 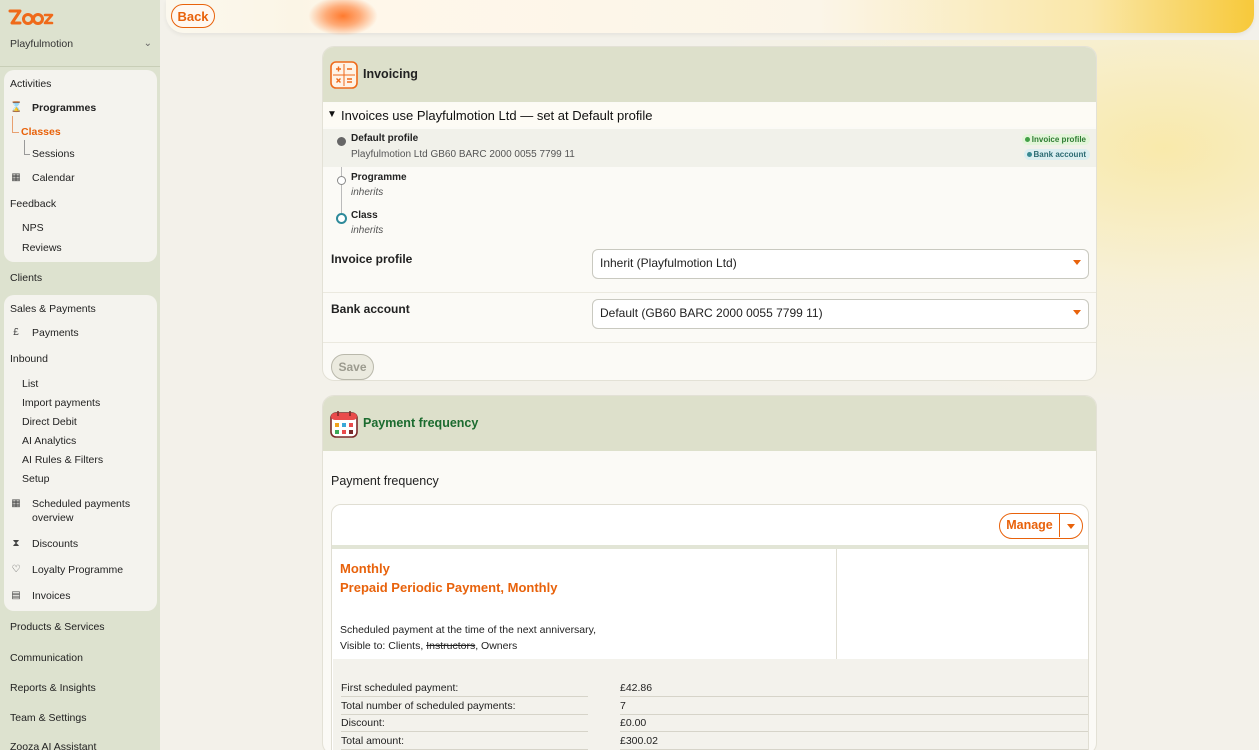 I want to click on timeline-class: Class inherits, so click(x=709, y=226).